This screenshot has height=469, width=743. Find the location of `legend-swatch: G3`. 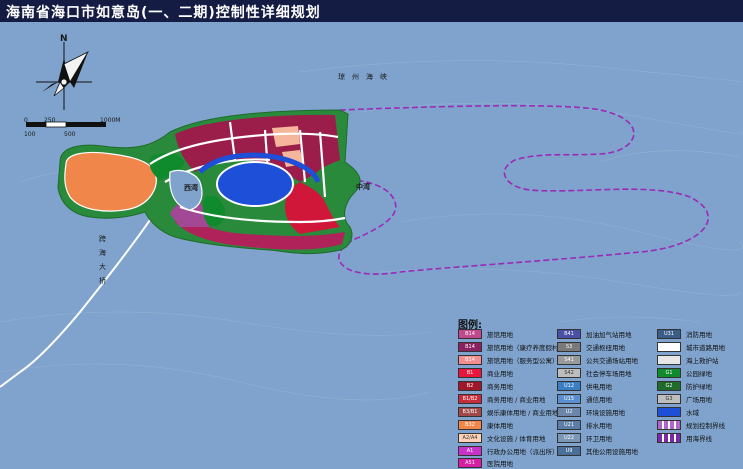

legend-swatch: G3 is located at coordinates (669, 399).